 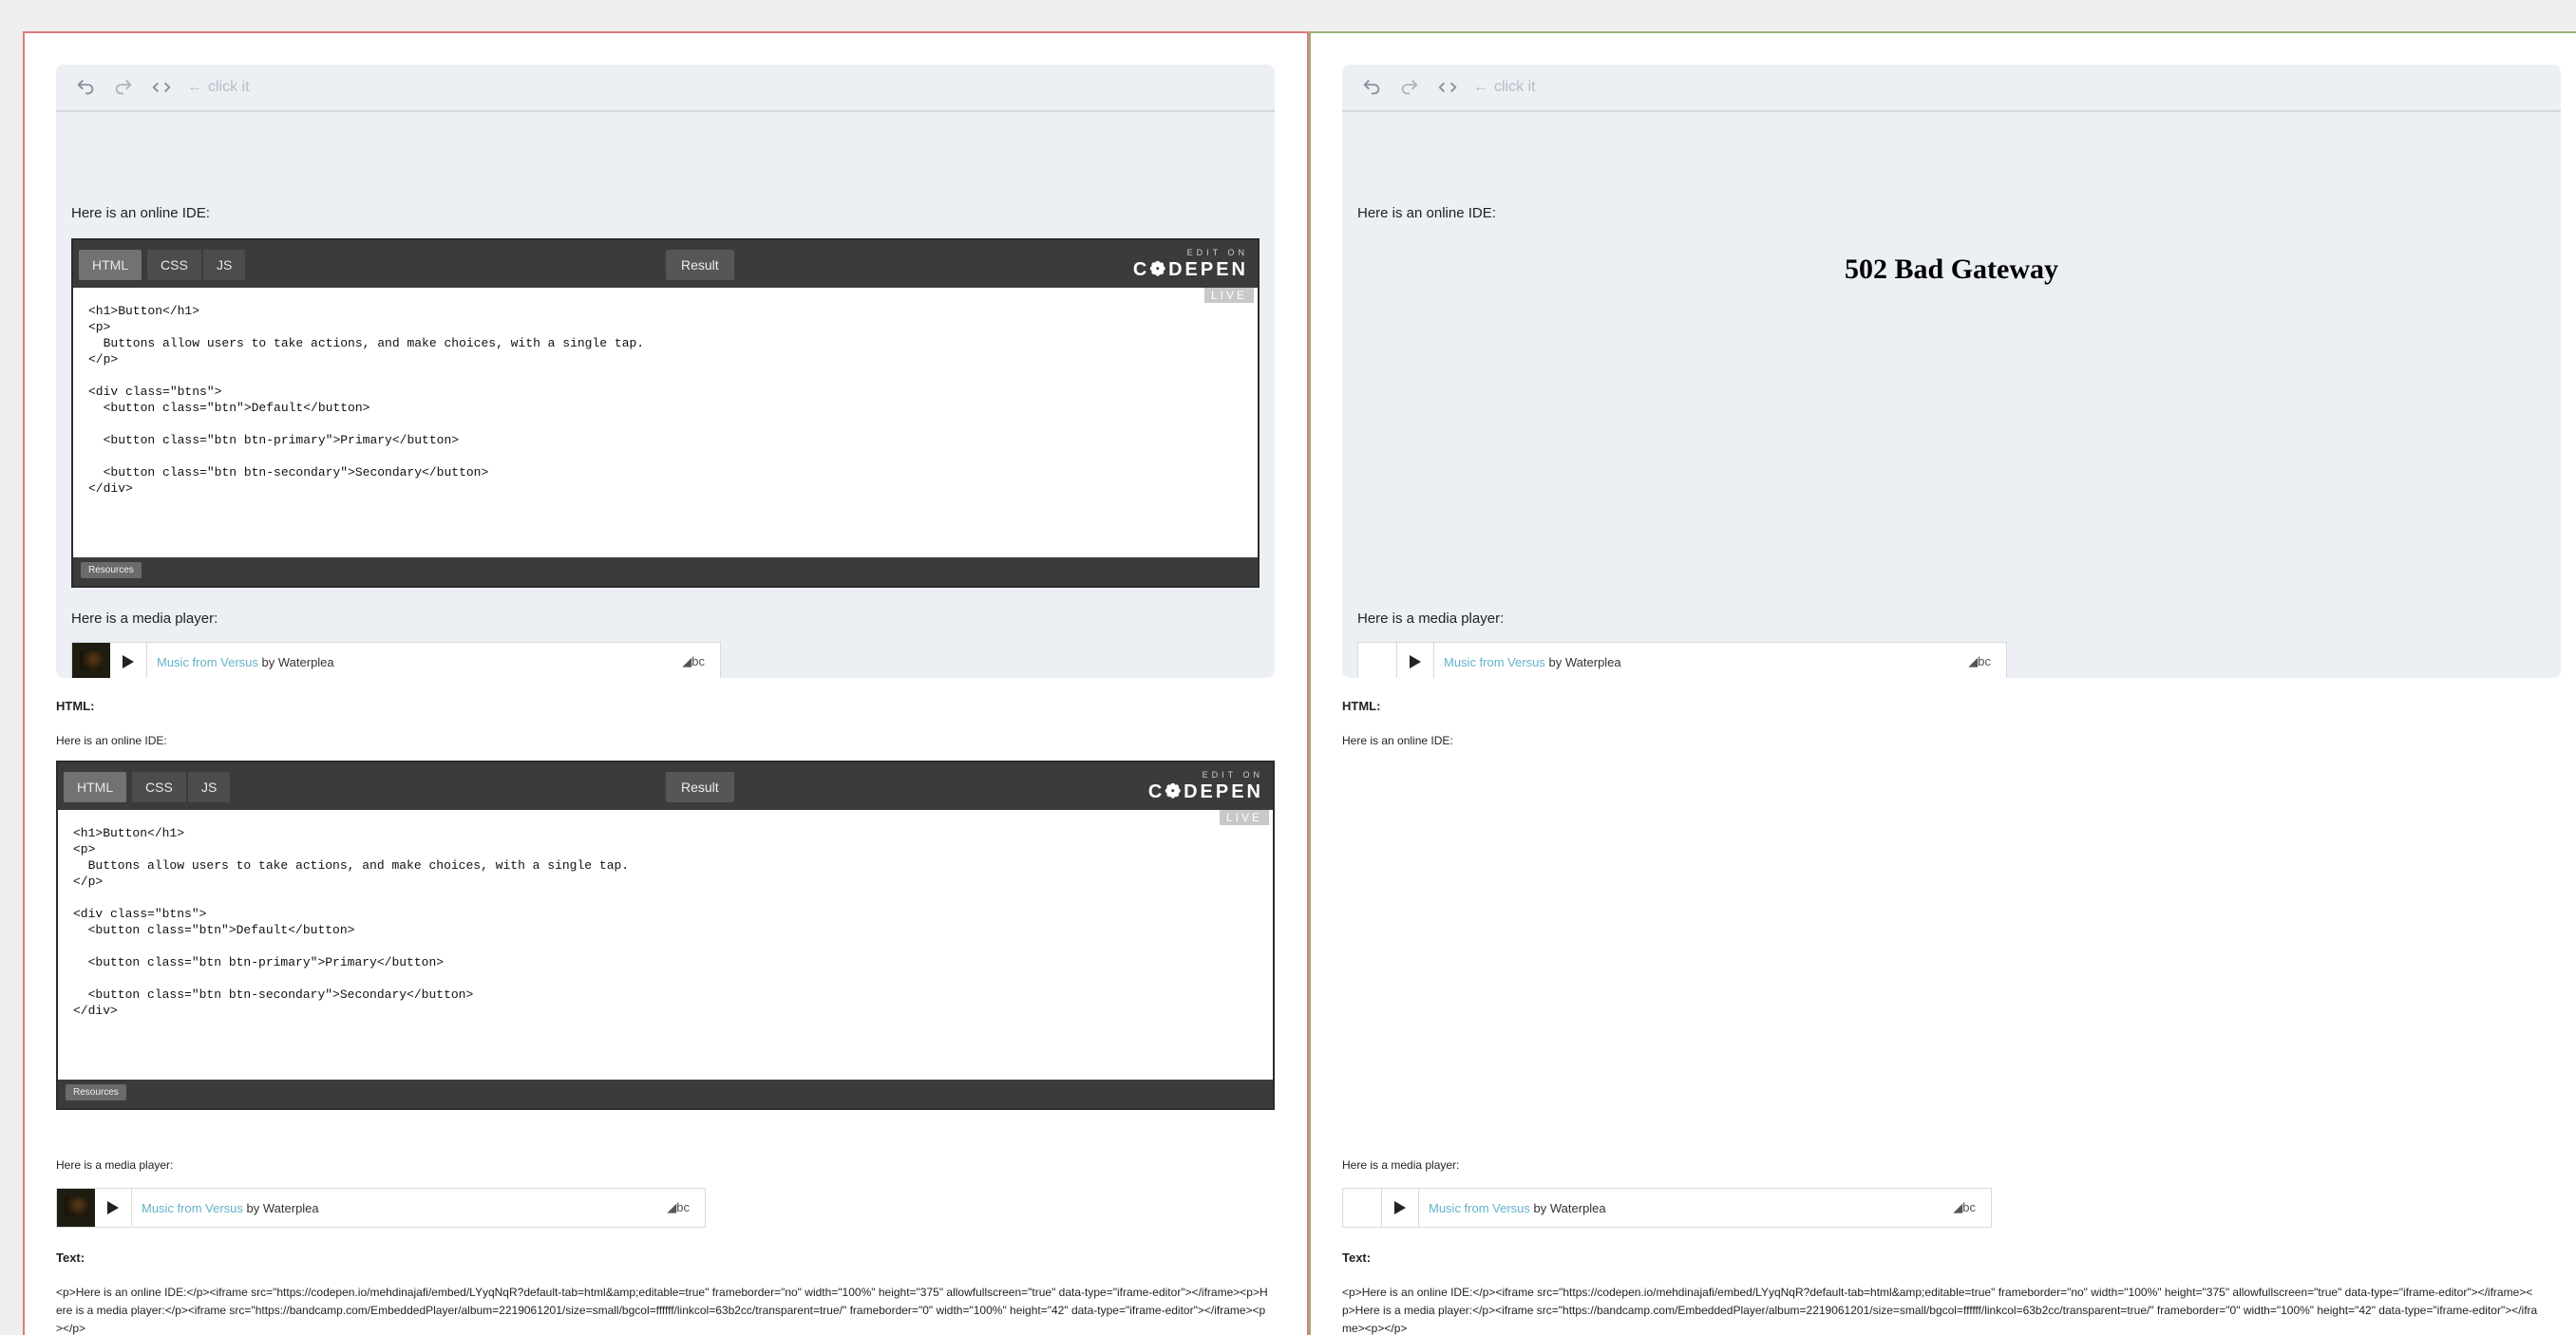 I want to click on error-title: 502 Bad Gateway, so click(x=1951, y=269).